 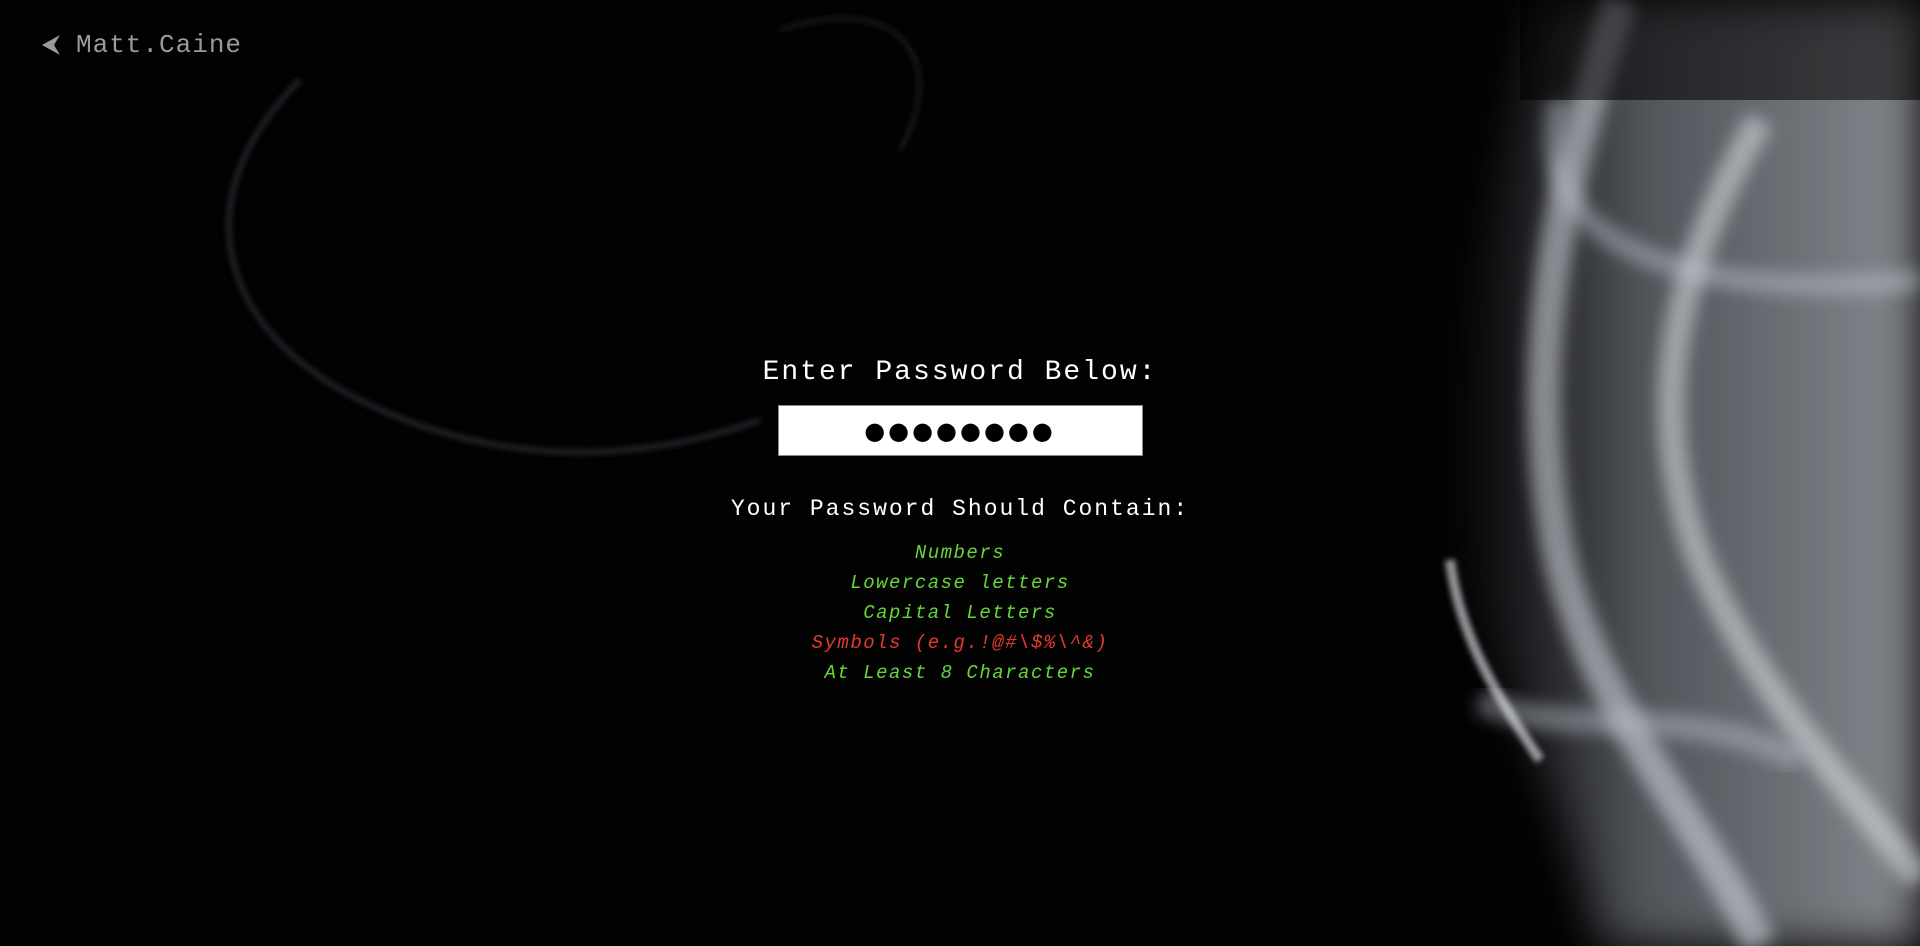 What do you see at coordinates (960, 372) in the screenshot?
I see `password-prompt: Enter Password Below:` at bounding box center [960, 372].